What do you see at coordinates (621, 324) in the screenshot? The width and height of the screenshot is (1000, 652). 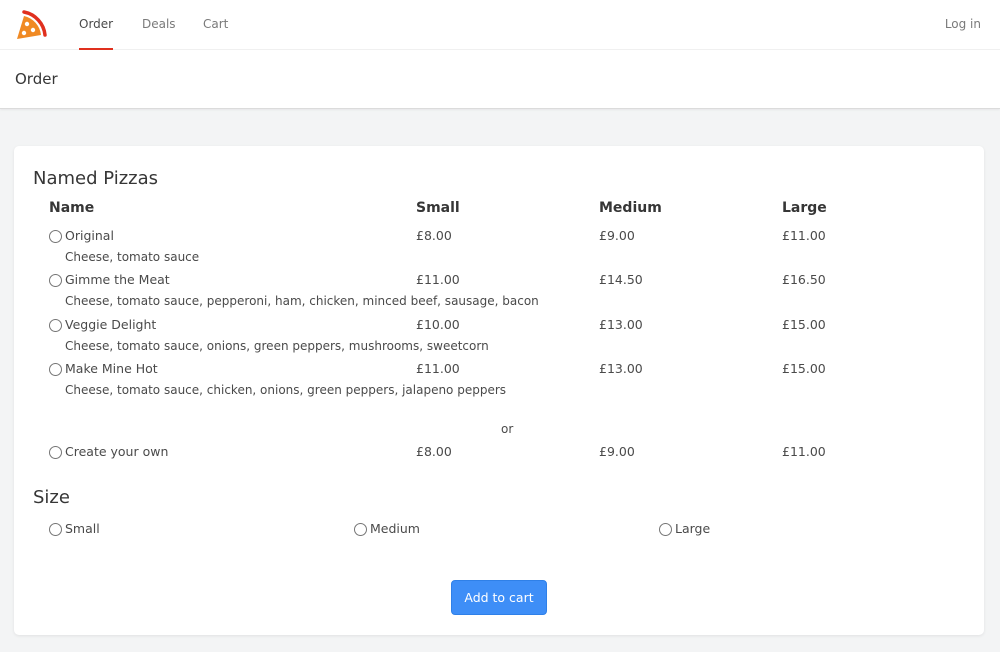 I see `price-veggie-delight-medium: £13.00` at bounding box center [621, 324].